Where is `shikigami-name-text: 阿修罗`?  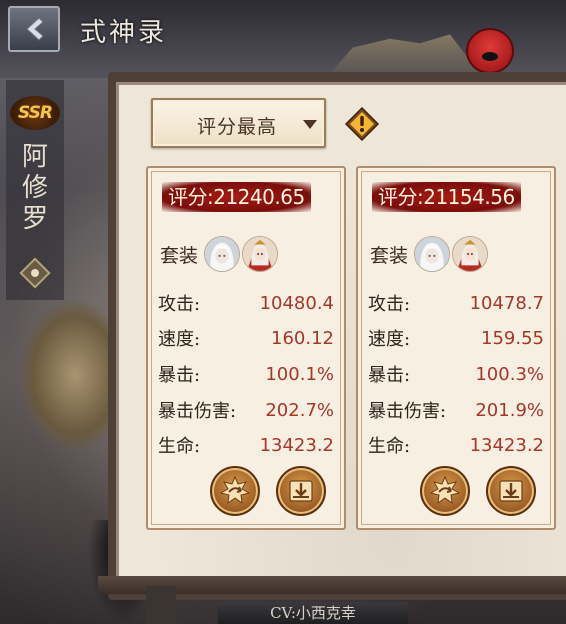
shikigami-name-text: 阿修罗 is located at coordinates (34, 188).